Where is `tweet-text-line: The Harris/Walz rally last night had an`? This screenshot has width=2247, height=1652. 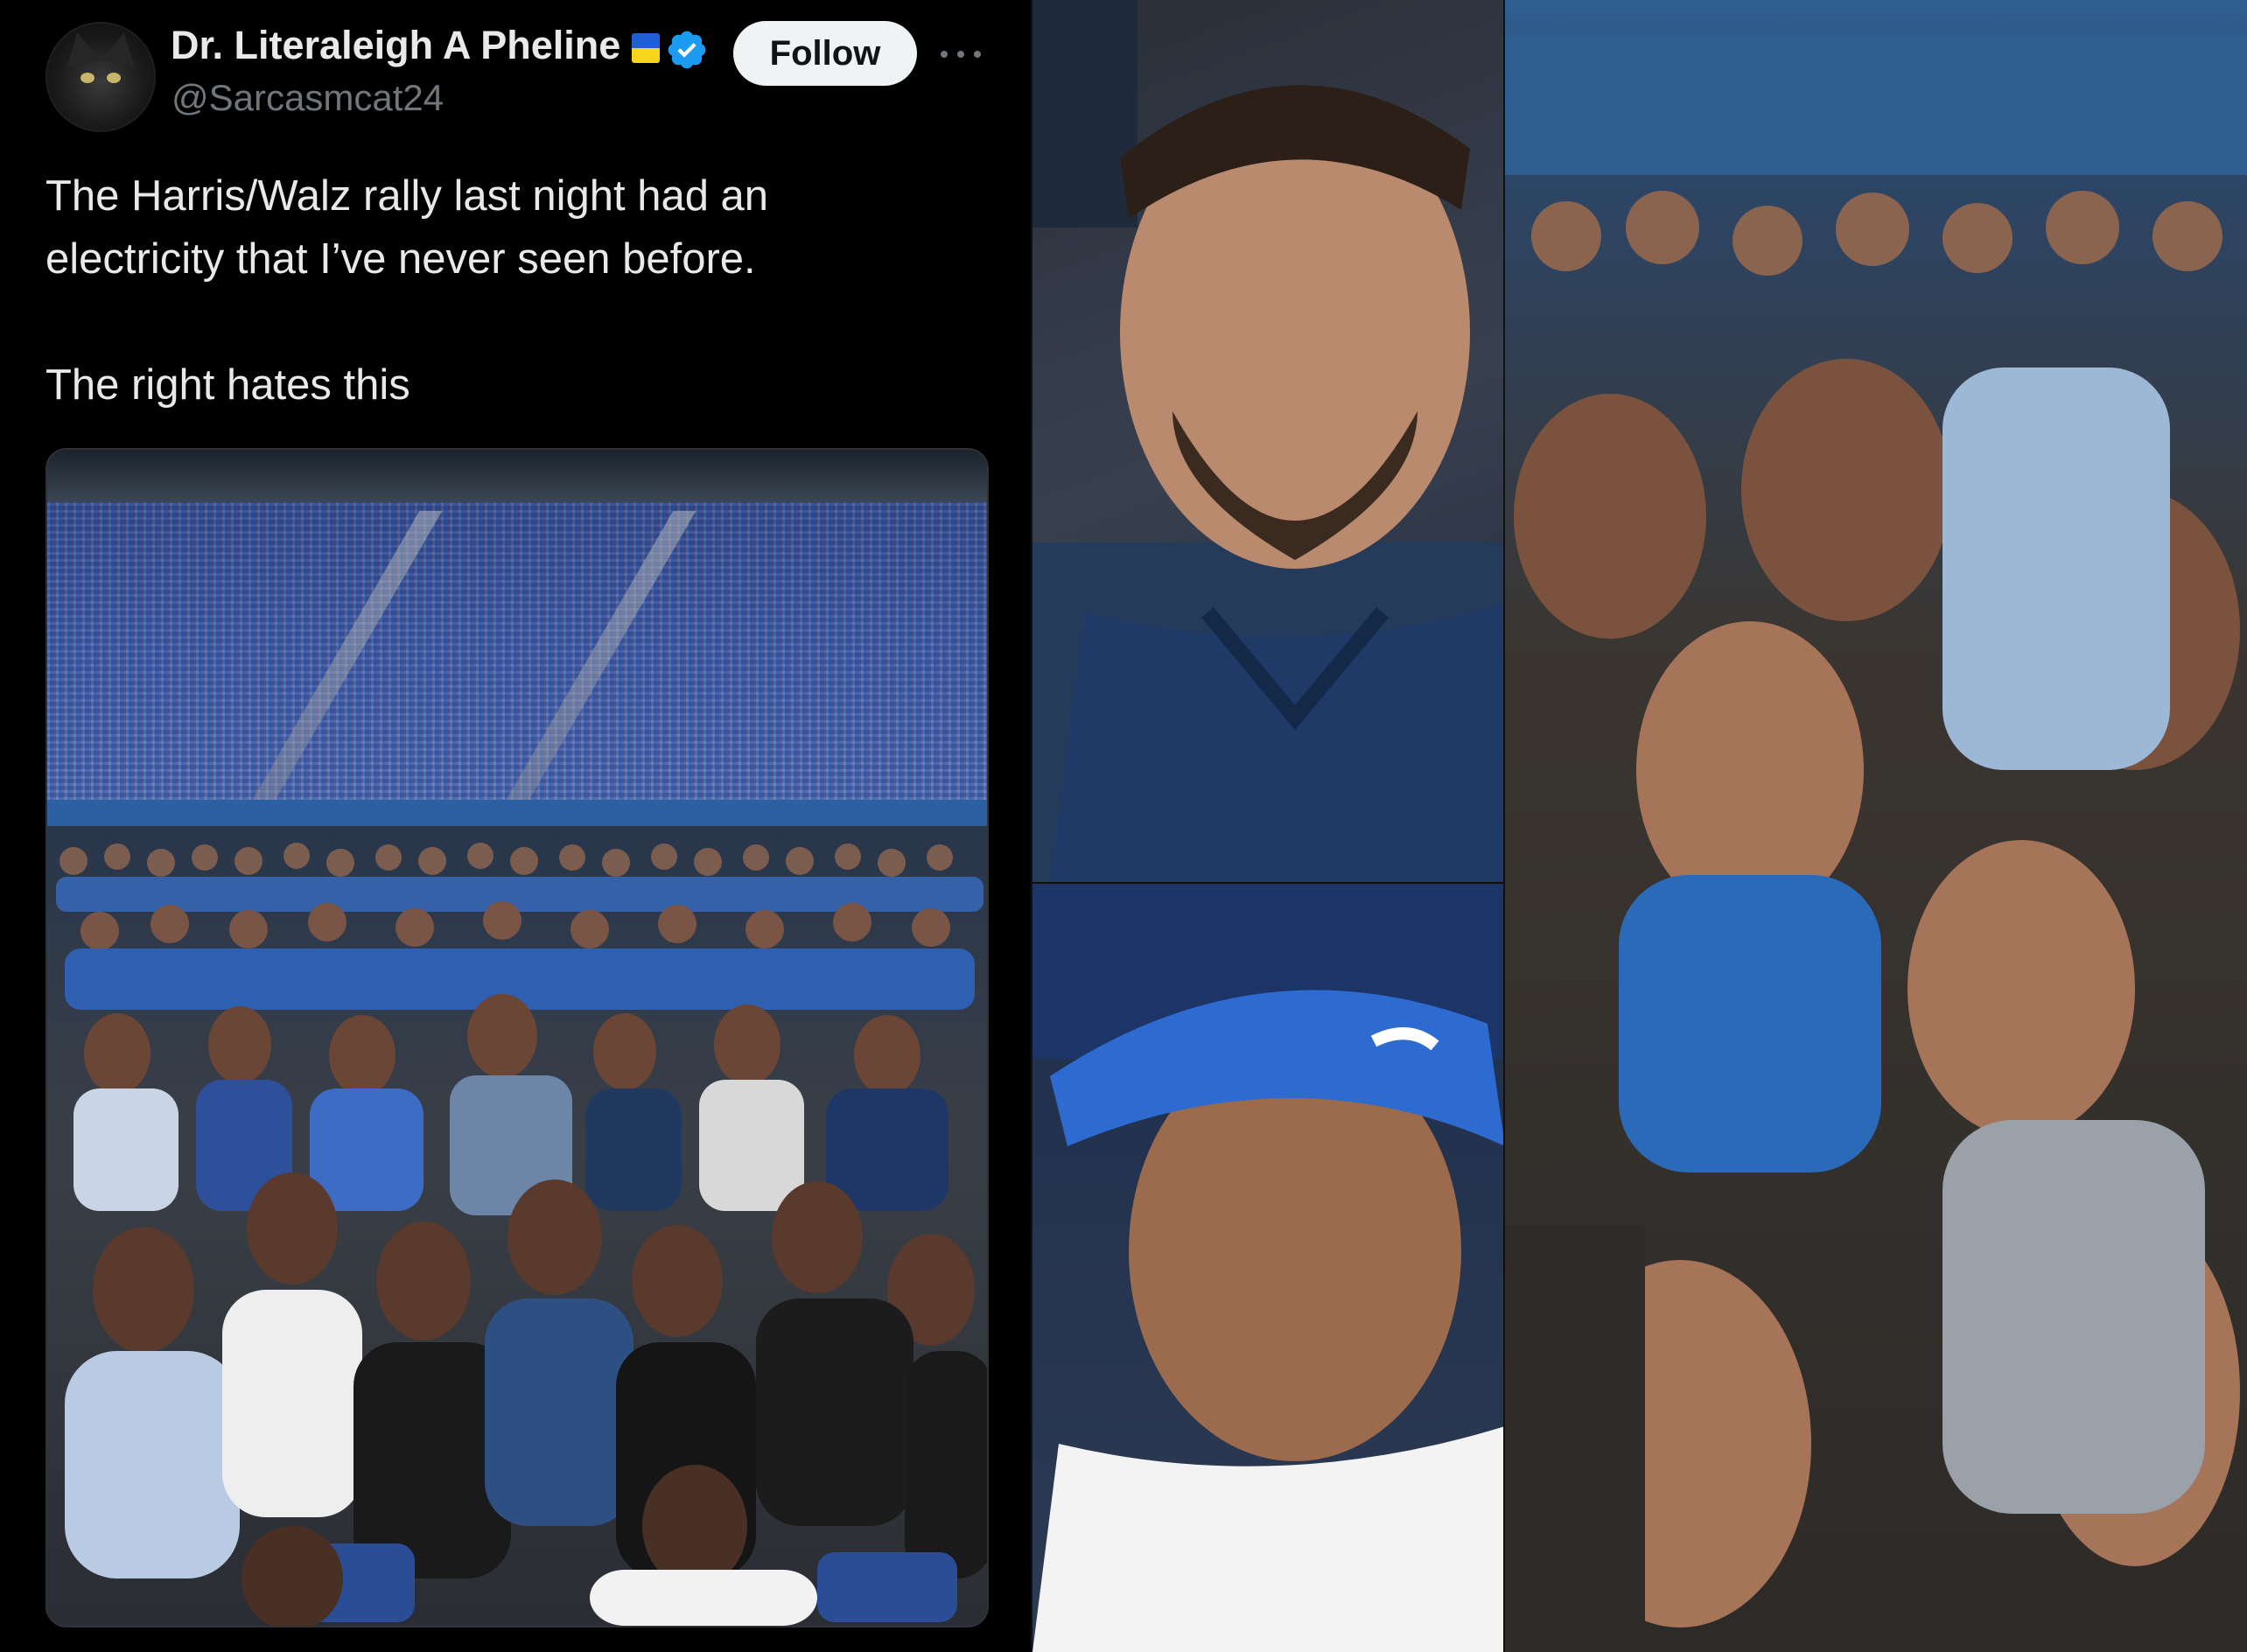
tweet-text-line: The Harris/Walz rally last night had an is located at coordinates (407, 196).